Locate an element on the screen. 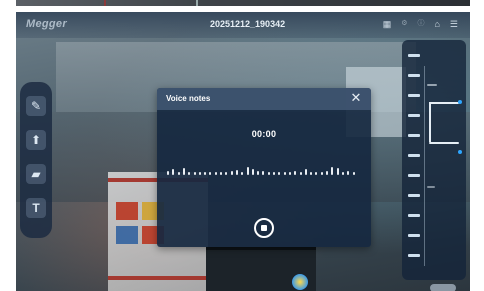 The height and width of the screenshot is (291, 484). menu-icon: ☰ is located at coordinates (454, 24).